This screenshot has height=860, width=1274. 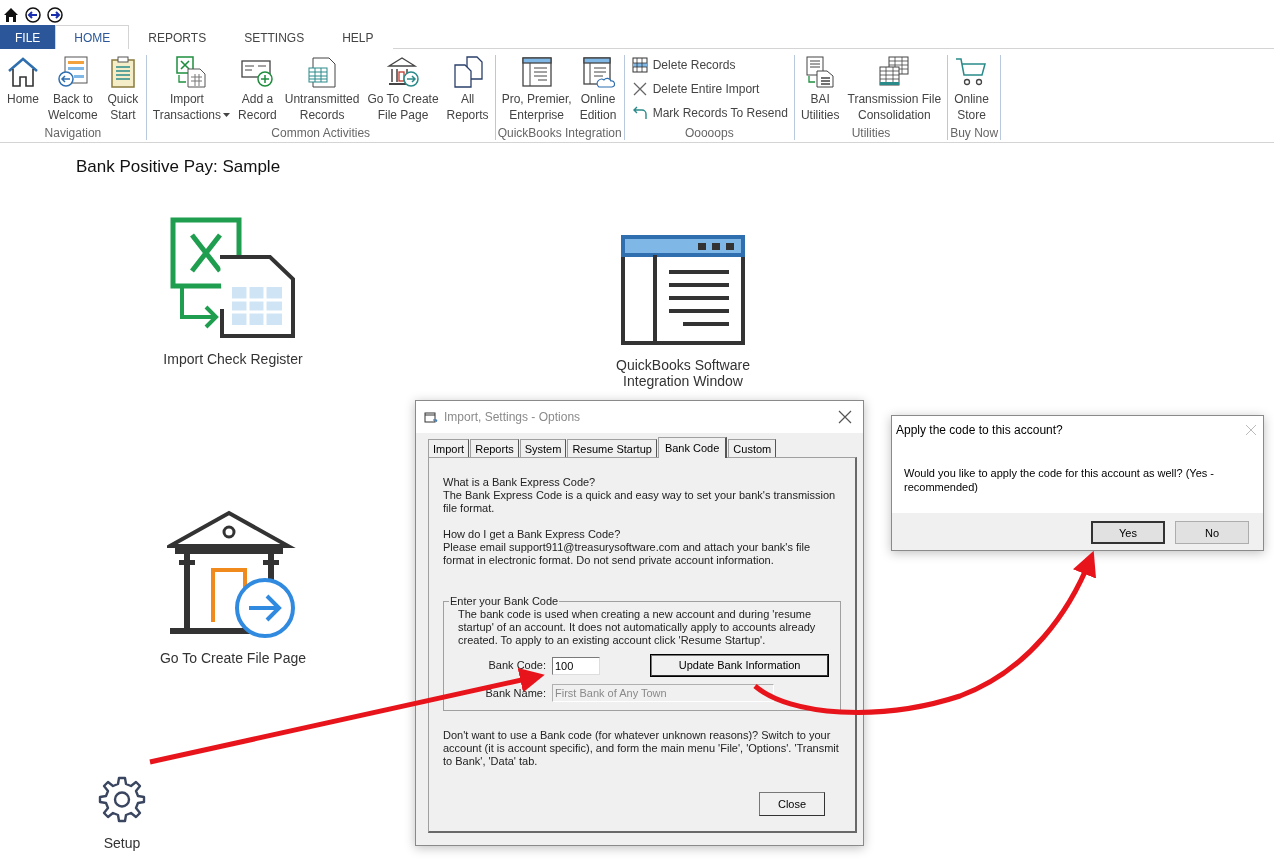 I want to click on ribbon-button: Untransmitted Records, so click(x=322, y=90).